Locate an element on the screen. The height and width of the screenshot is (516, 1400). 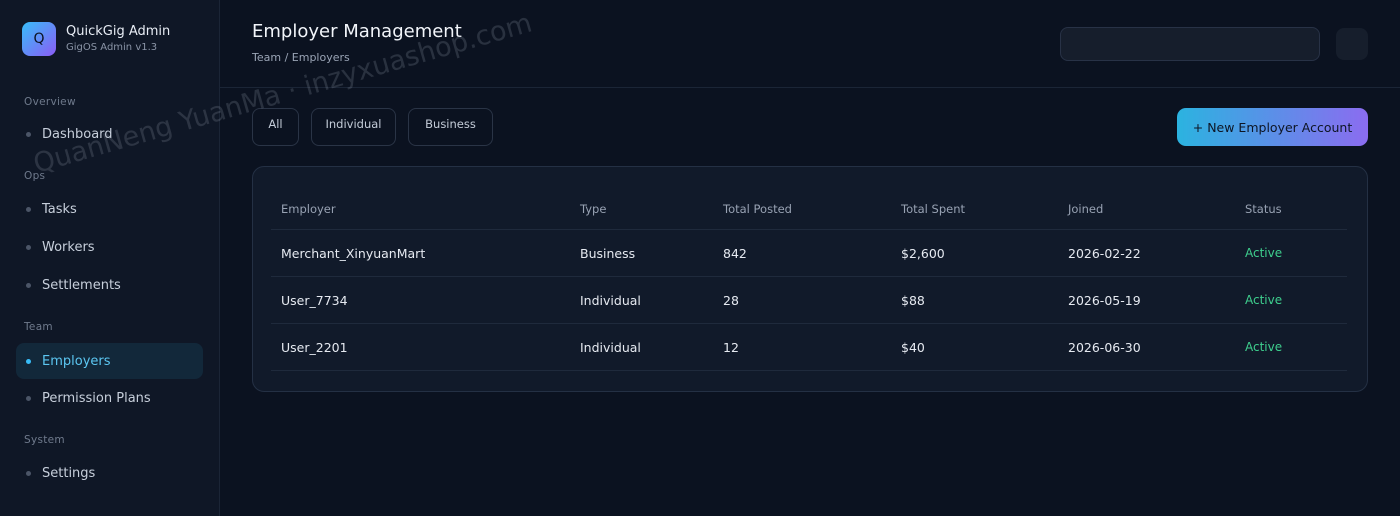
cell-total-spent: $40 is located at coordinates (913, 347).